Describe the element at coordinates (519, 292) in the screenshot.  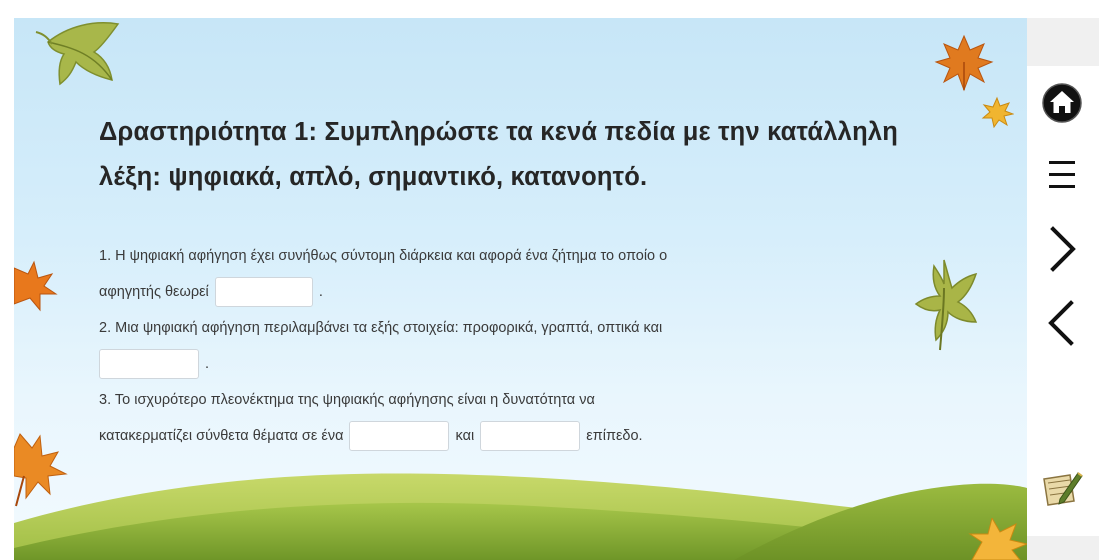
I see `question-1-line-2: αφηγητής θεωρεί .` at that location.